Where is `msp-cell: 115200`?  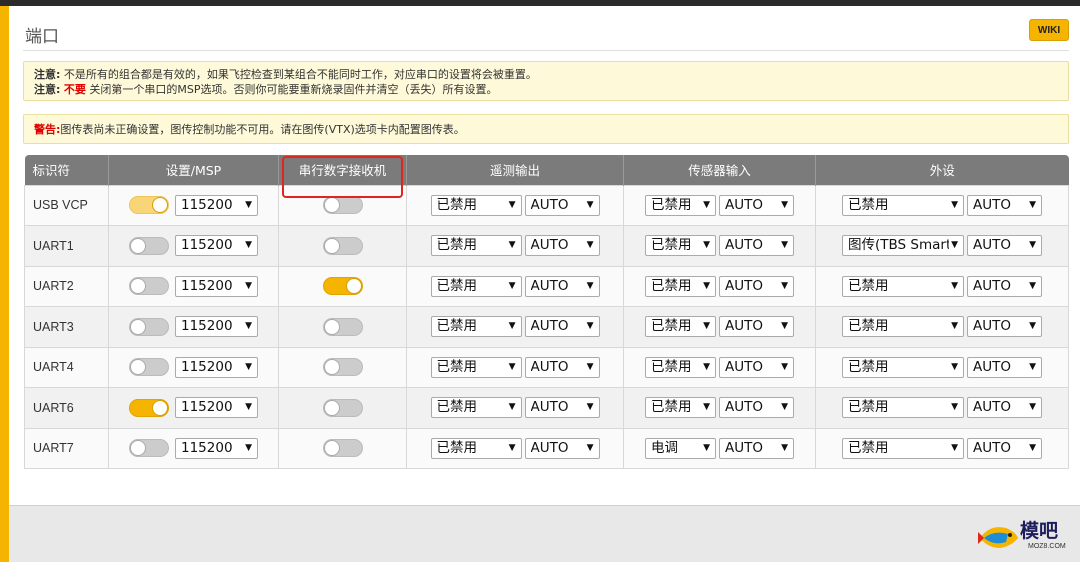 msp-cell: 115200 is located at coordinates (193, 246).